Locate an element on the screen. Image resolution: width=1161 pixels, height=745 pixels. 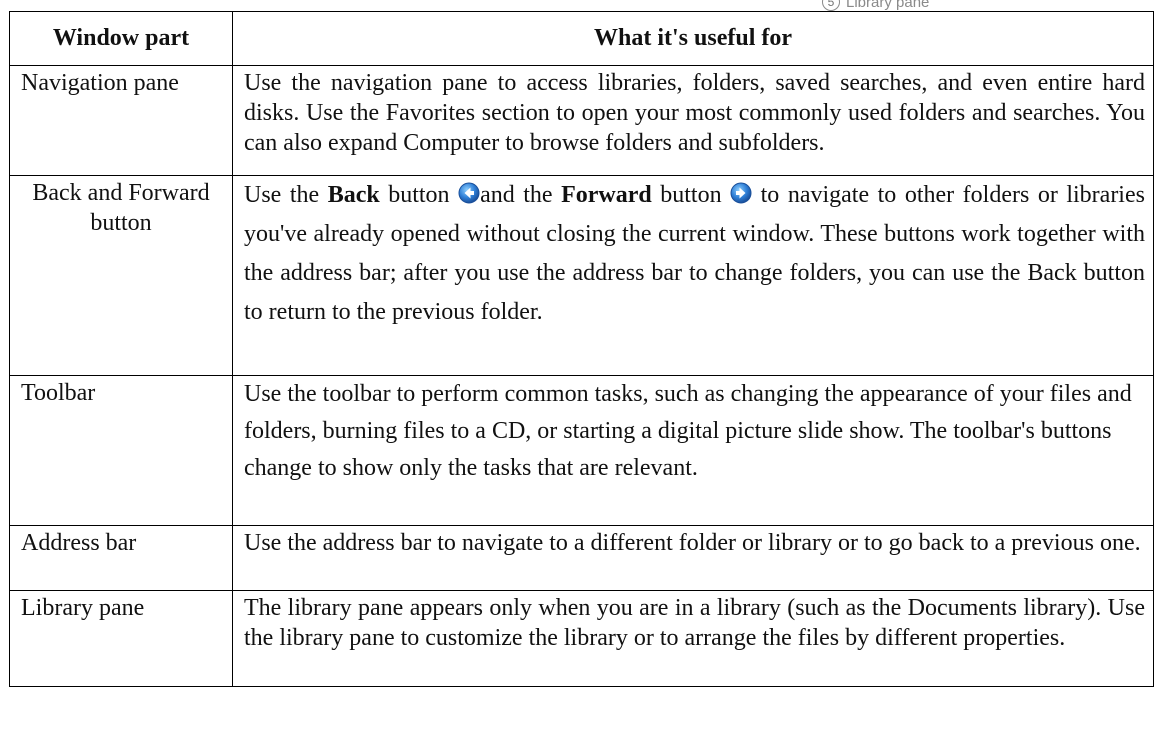
table-header-row: Window part What it's useful for is located at coordinates (581, 38).